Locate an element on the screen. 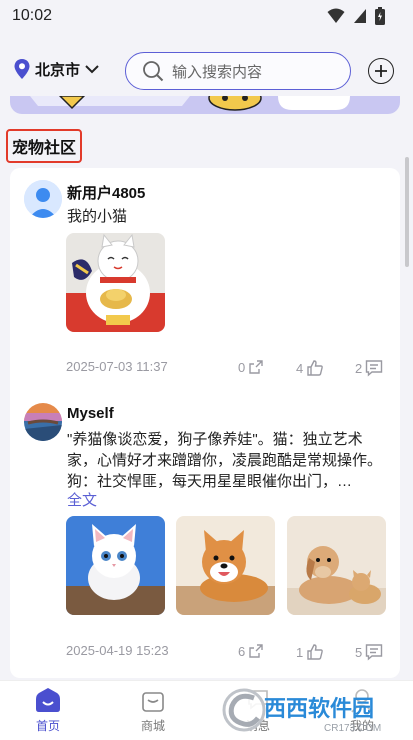  post-image-lucky-cat is located at coordinates (115, 282).